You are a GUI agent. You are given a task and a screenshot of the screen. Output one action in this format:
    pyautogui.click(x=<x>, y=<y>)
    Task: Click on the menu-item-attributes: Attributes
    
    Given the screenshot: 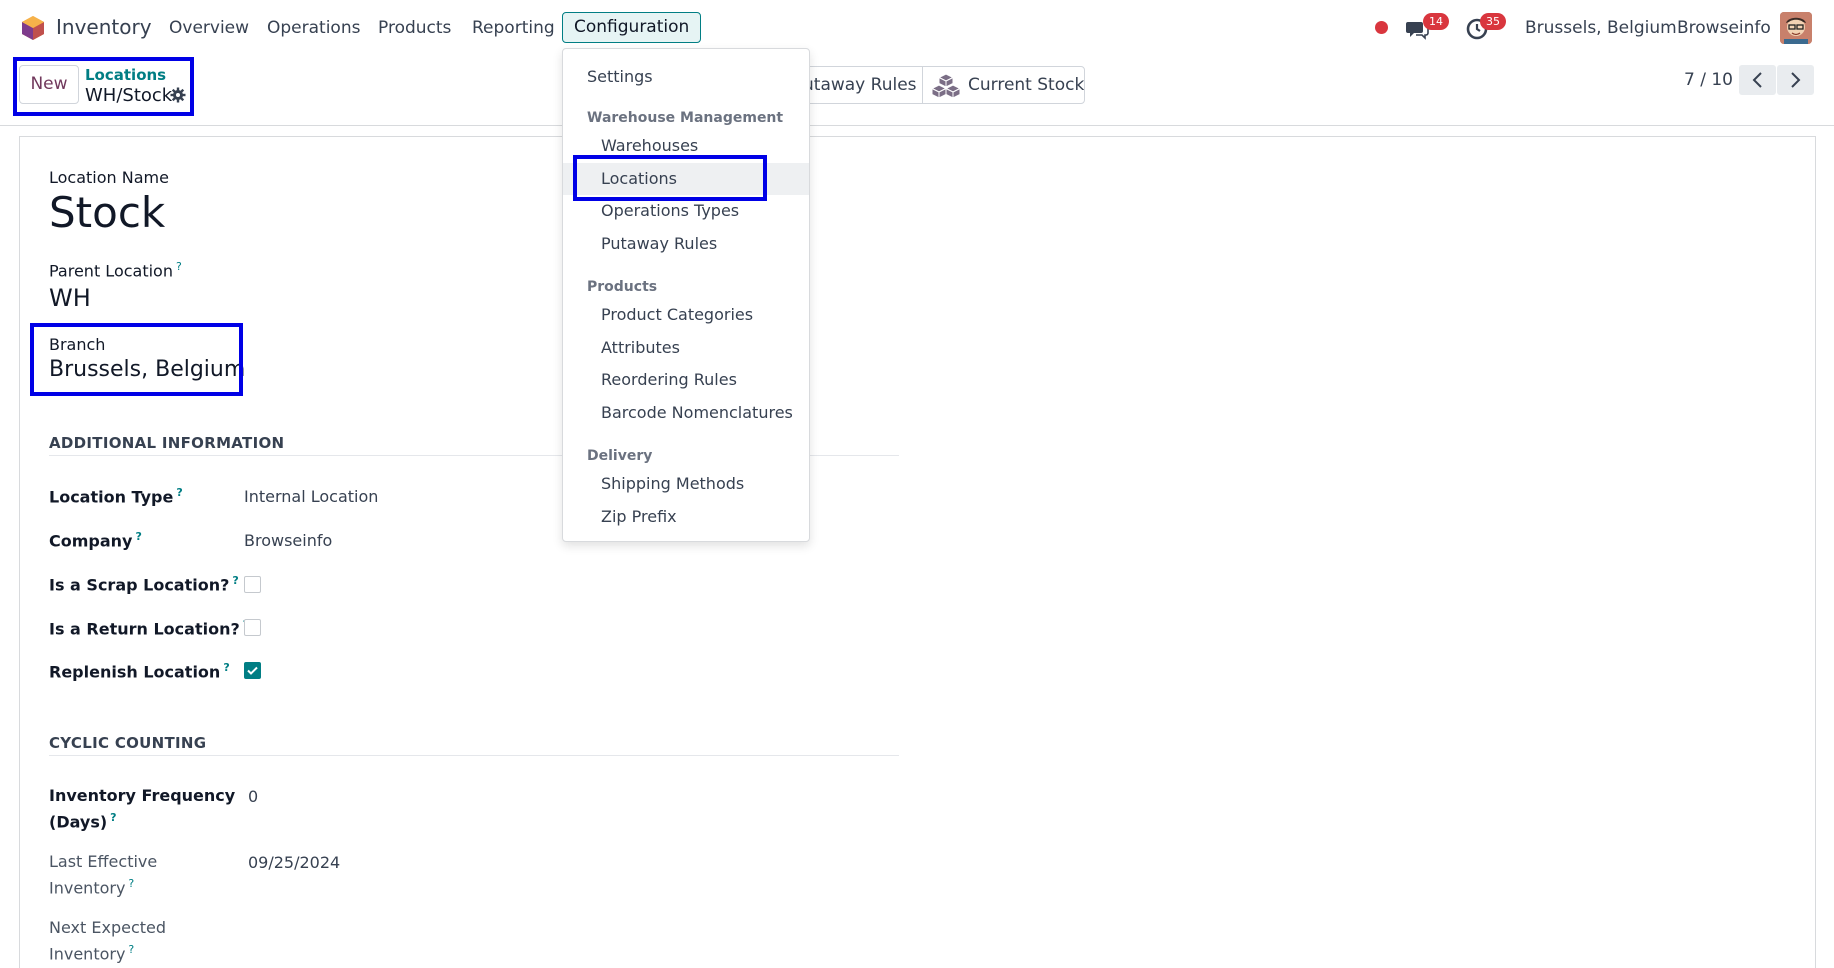 What is the action you would take?
    pyautogui.click(x=686, y=348)
    